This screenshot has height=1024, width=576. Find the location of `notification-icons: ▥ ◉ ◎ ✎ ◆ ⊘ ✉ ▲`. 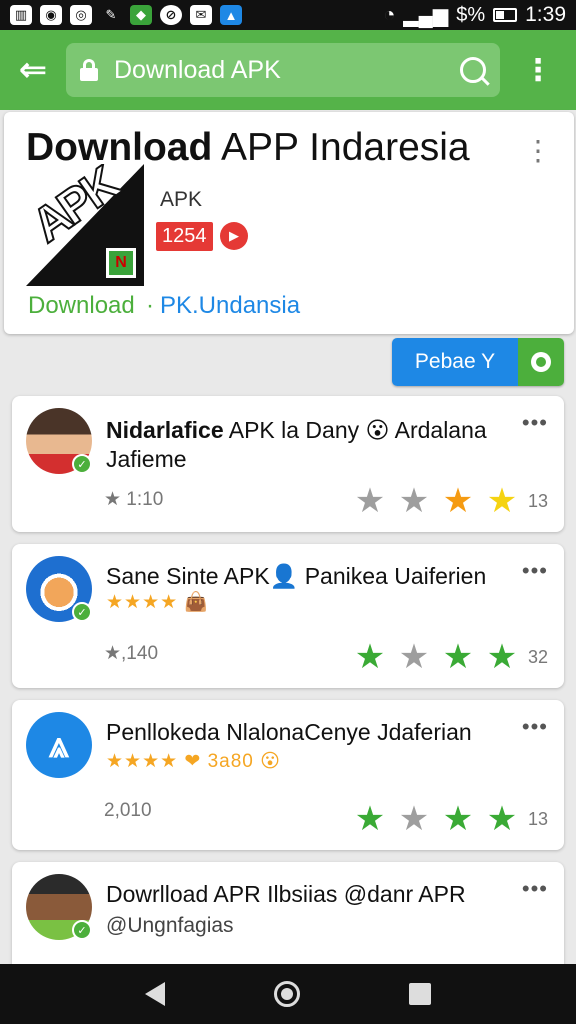

notification-icons: ▥ ◉ ◎ ✎ ◆ ⊘ ✉ ▲ is located at coordinates (126, 15).